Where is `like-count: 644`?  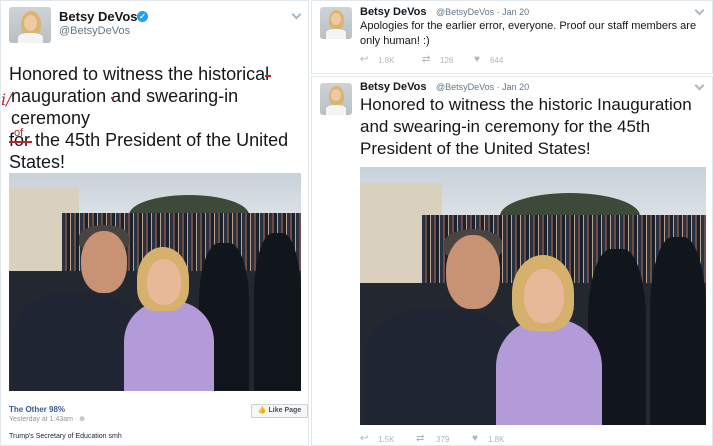 like-count: 644 is located at coordinates (497, 60).